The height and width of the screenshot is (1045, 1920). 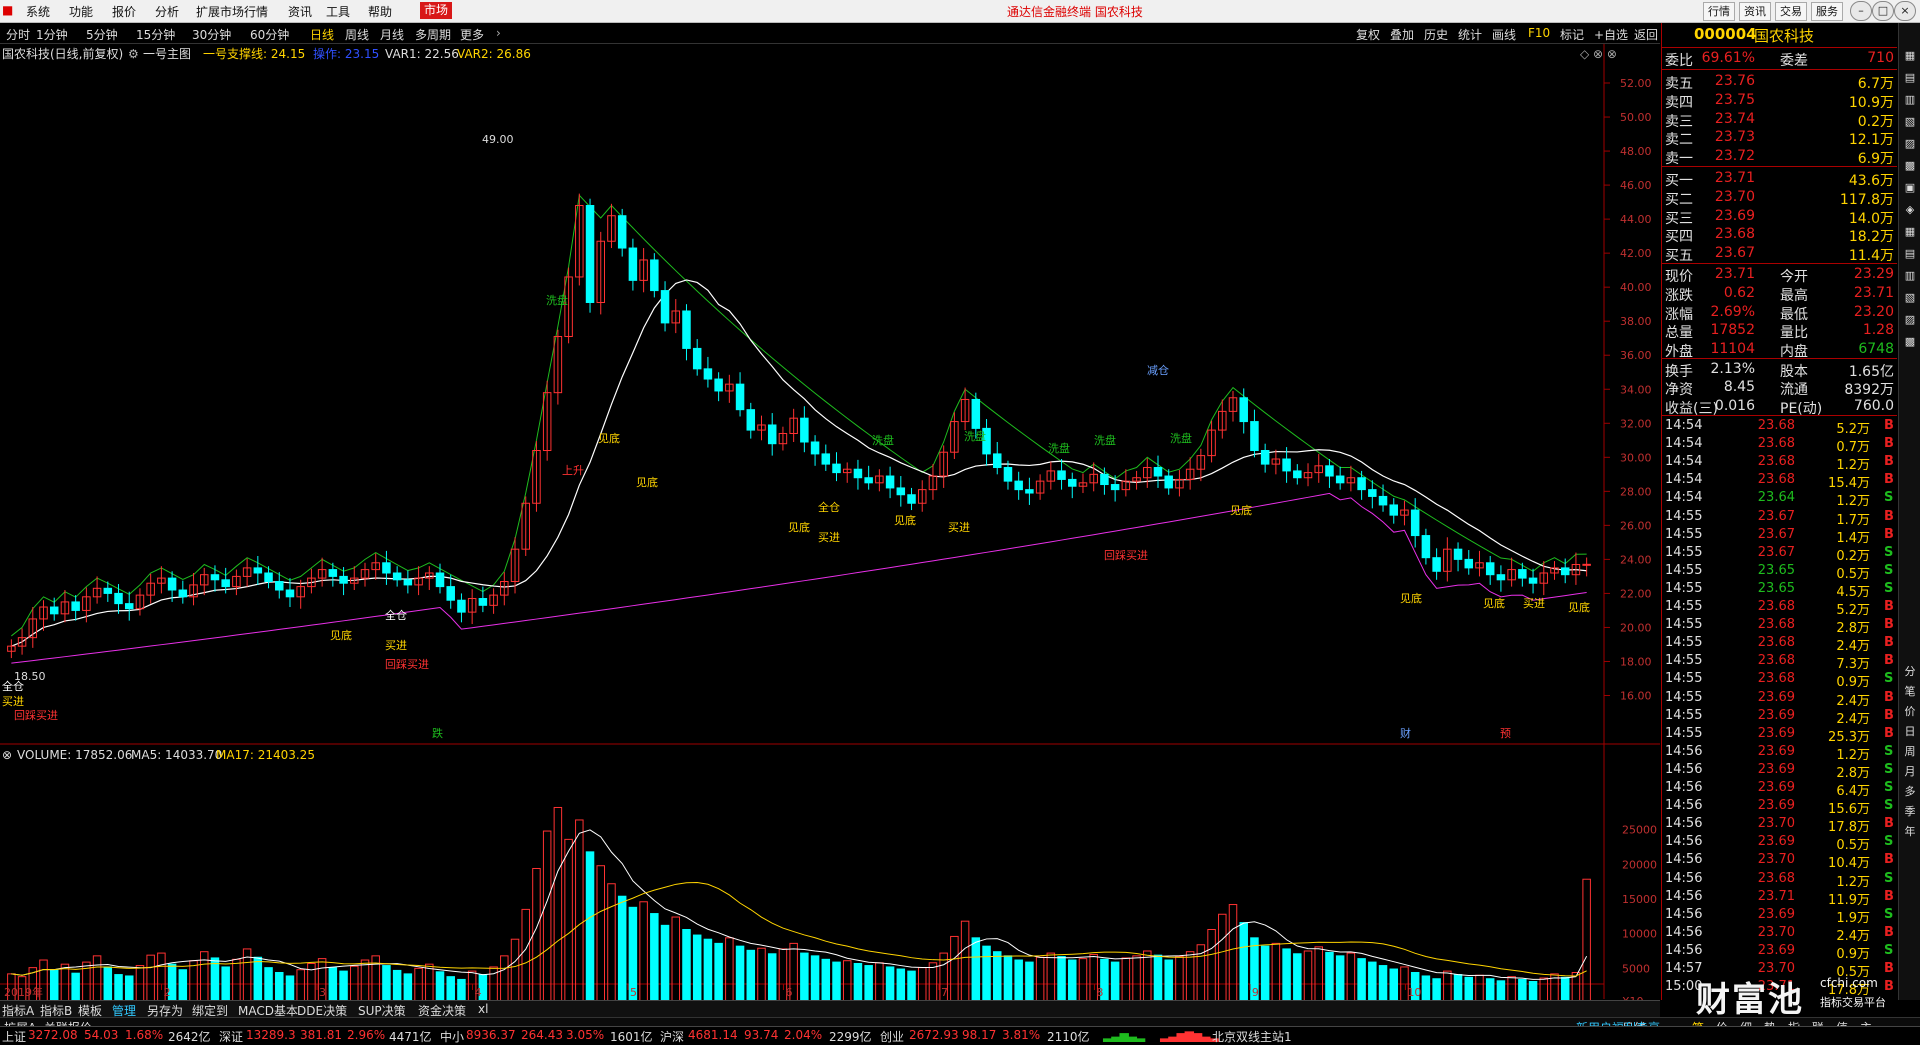 I want to click on server-name: 北京双线主站1, so click(x=1252, y=1036).